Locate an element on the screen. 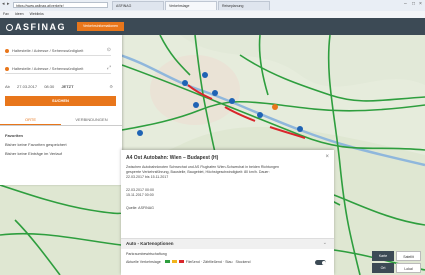  back-icon: ◂ is located at coordinates (3, 4).